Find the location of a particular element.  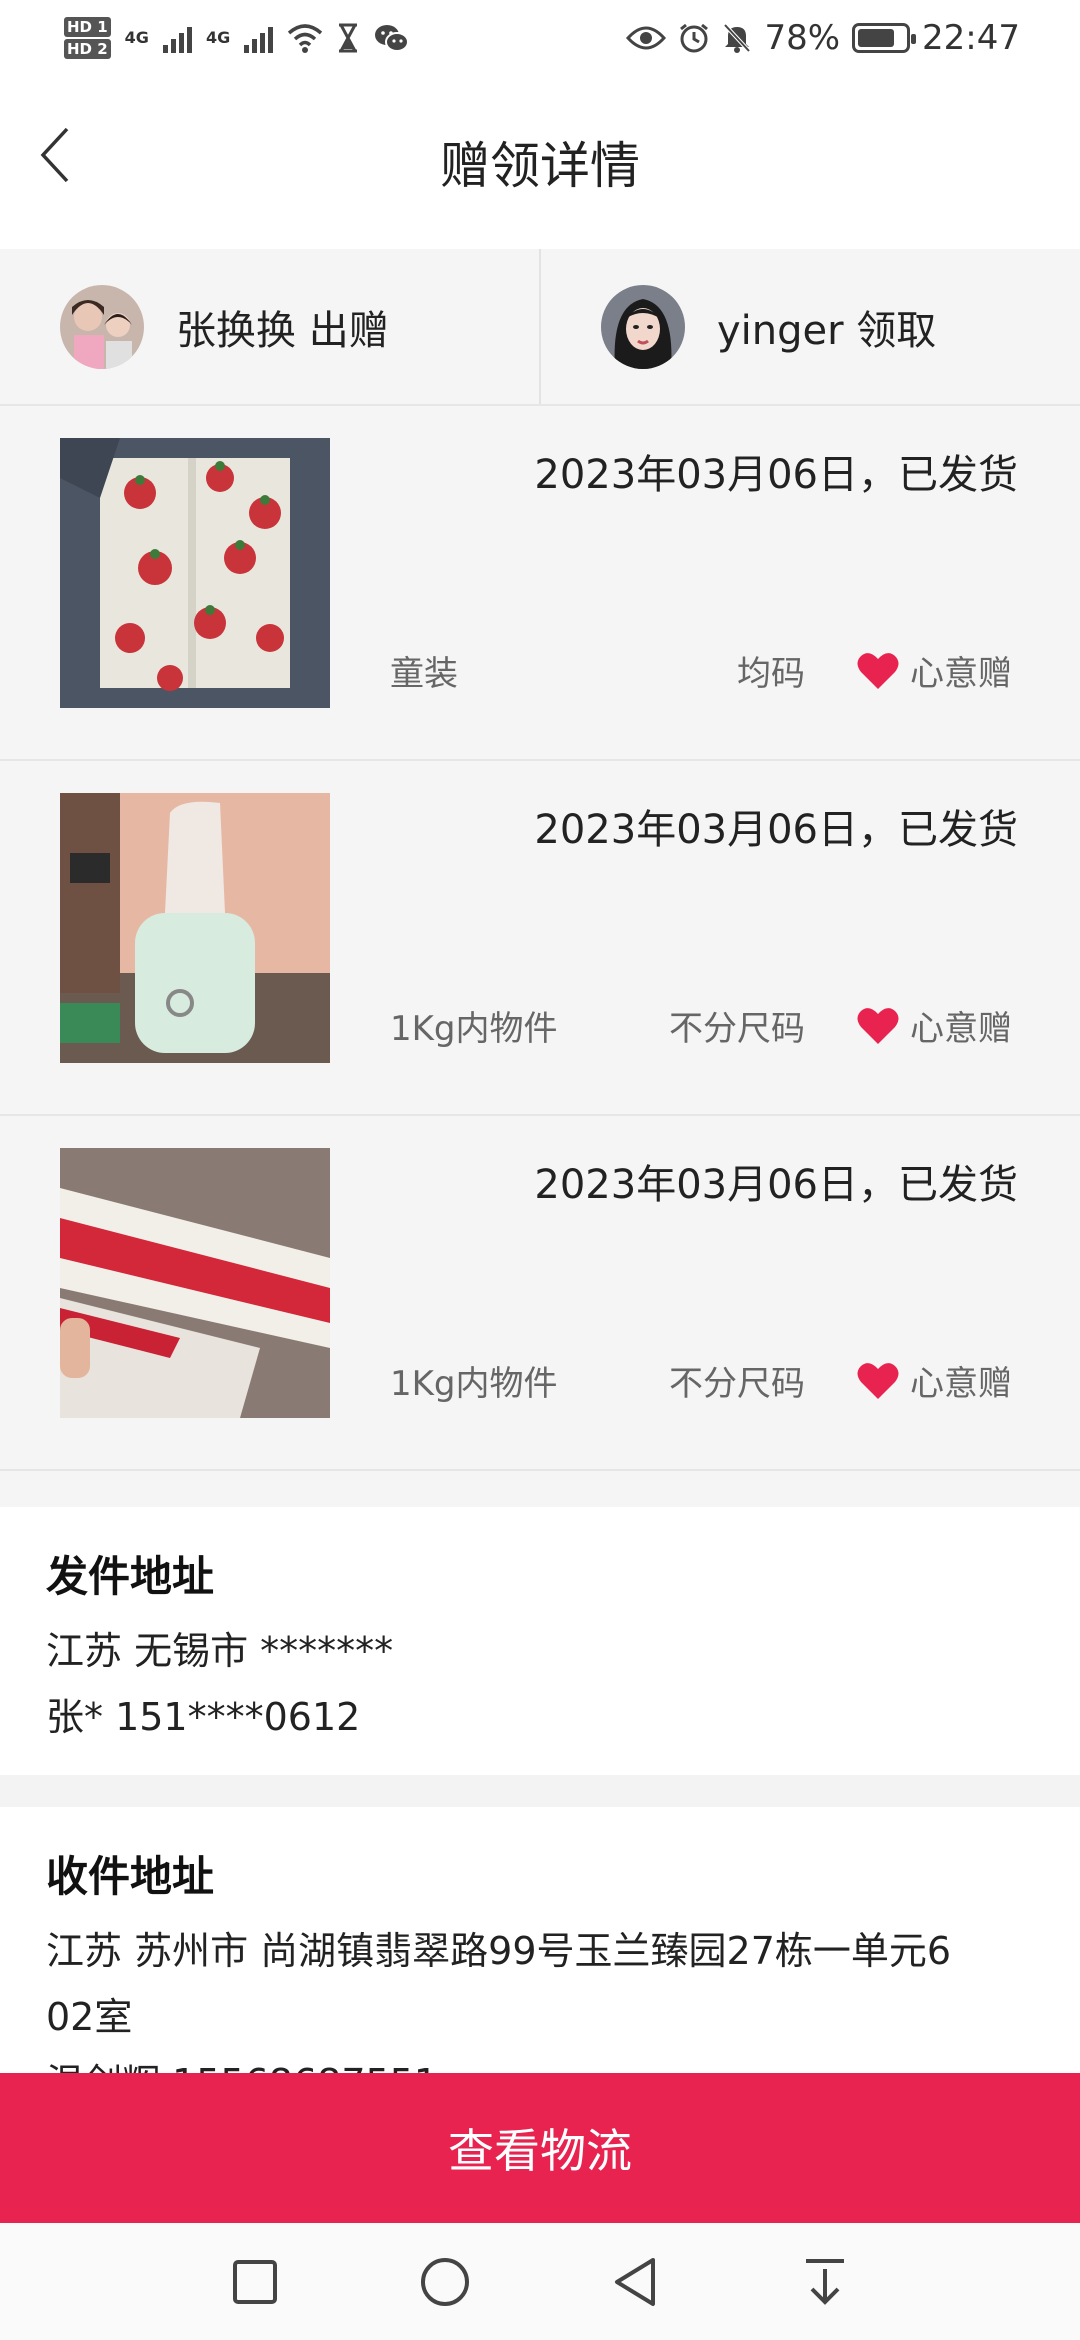

receiver-address-title: 收件地址 is located at coordinates (130, 1876).